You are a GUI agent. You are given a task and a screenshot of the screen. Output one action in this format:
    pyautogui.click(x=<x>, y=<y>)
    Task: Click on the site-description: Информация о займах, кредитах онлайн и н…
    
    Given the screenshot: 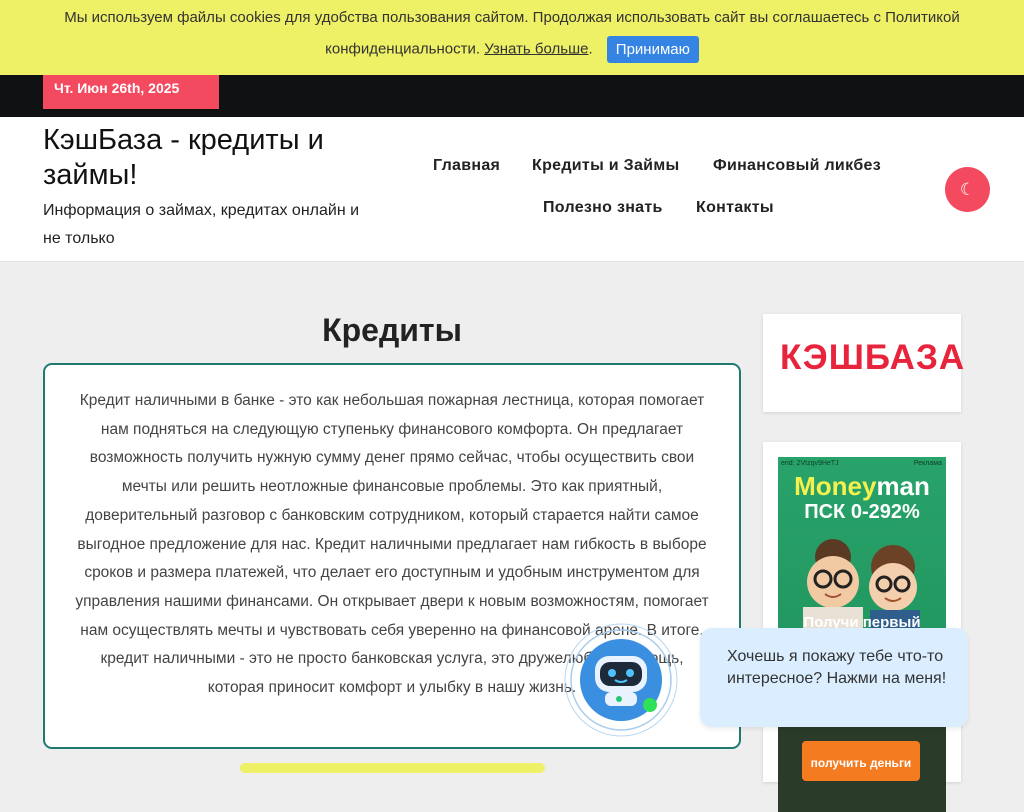 What is the action you would take?
    pyautogui.click(x=201, y=224)
    